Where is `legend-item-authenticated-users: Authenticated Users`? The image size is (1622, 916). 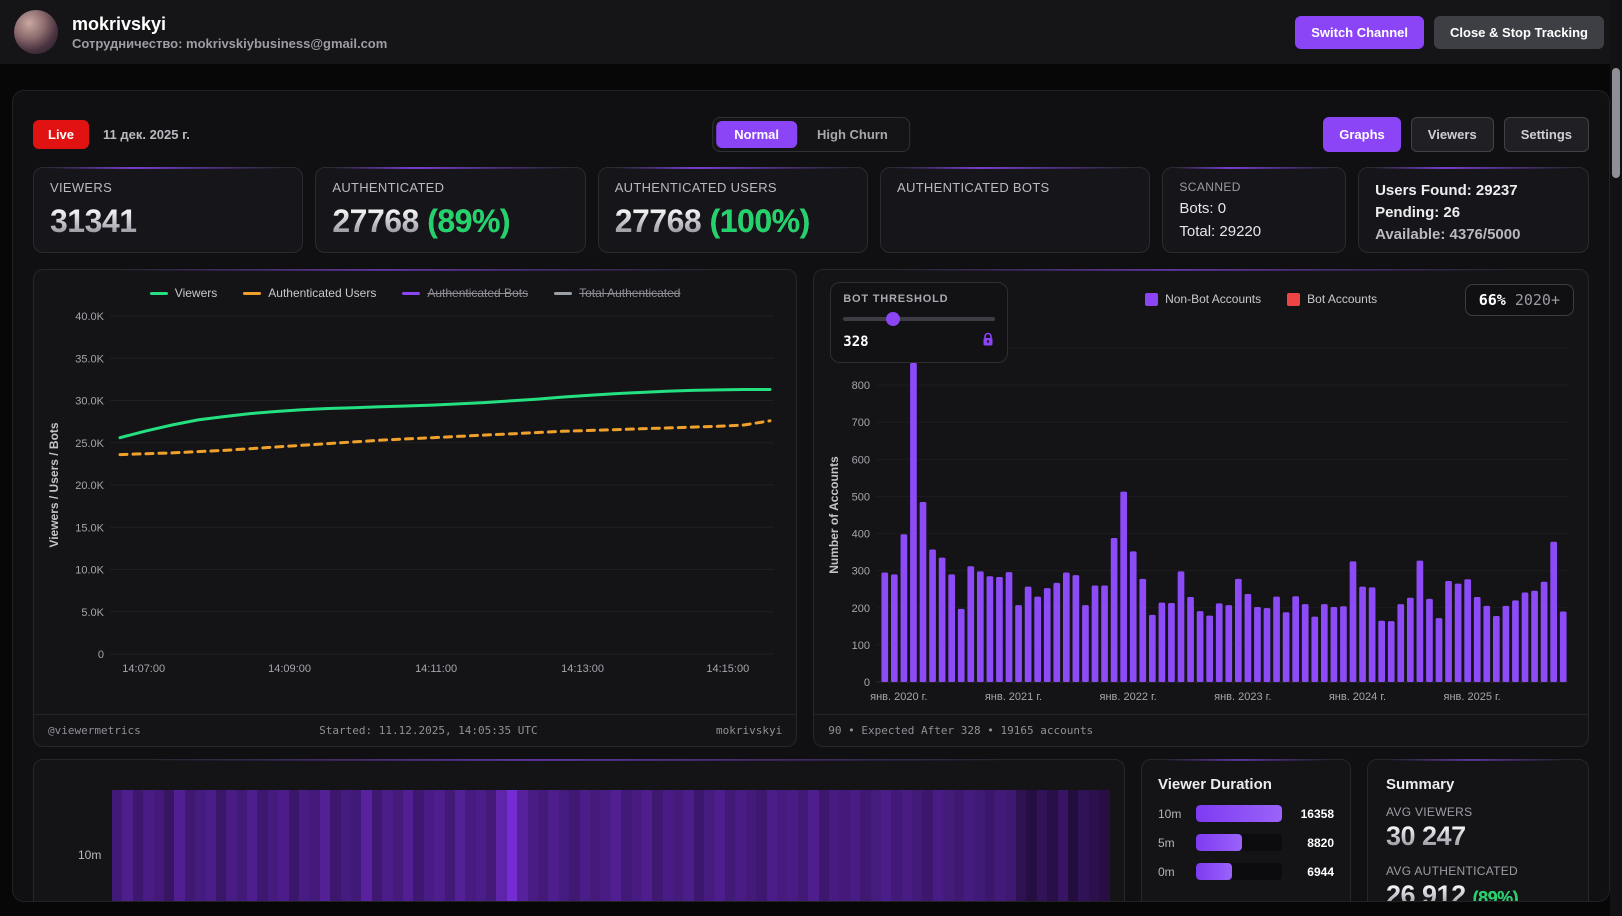 legend-item-authenticated-users: Authenticated Users is located at coordinates (309, 293).